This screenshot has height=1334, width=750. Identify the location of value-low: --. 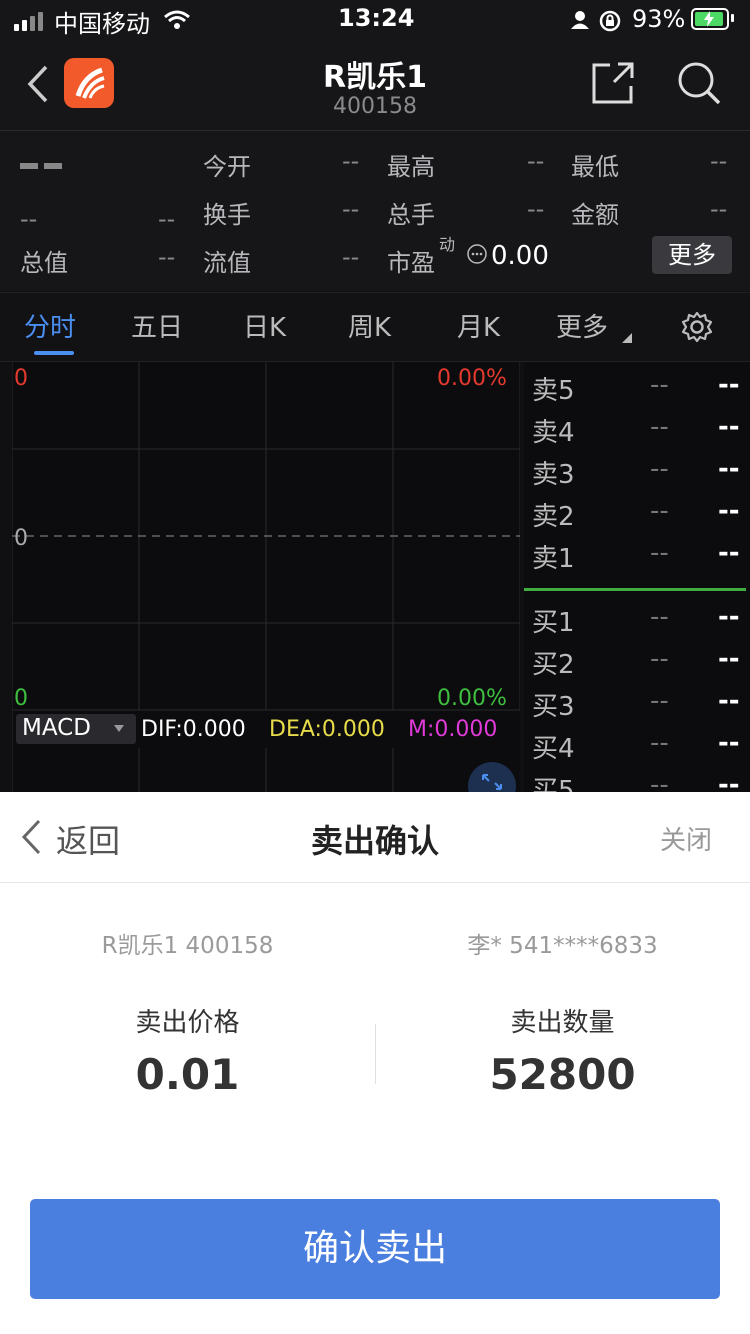
(719, 161).